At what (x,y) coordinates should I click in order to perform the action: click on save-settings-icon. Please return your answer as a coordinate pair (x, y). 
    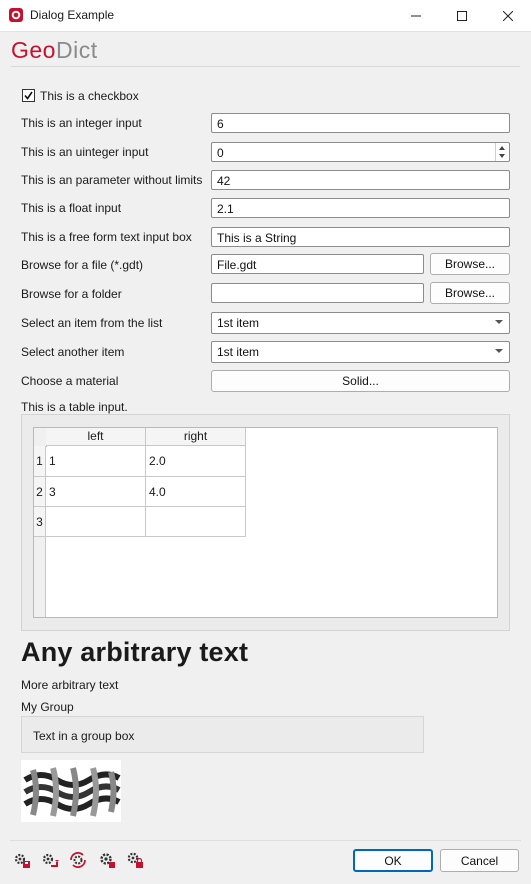
    Looking at the image, I should click on (50, 860).